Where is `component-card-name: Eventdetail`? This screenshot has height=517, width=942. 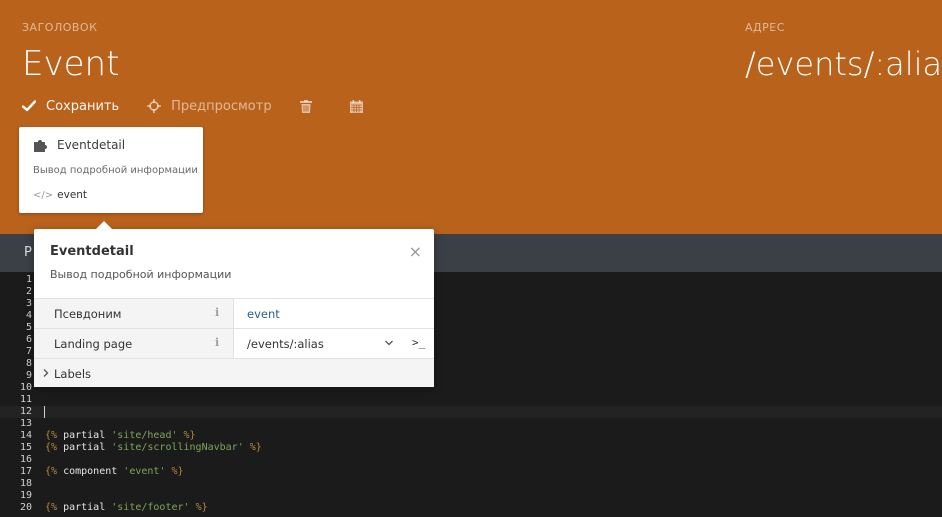
component-card-name: Eventdetail is located at coordinates (79, 145).